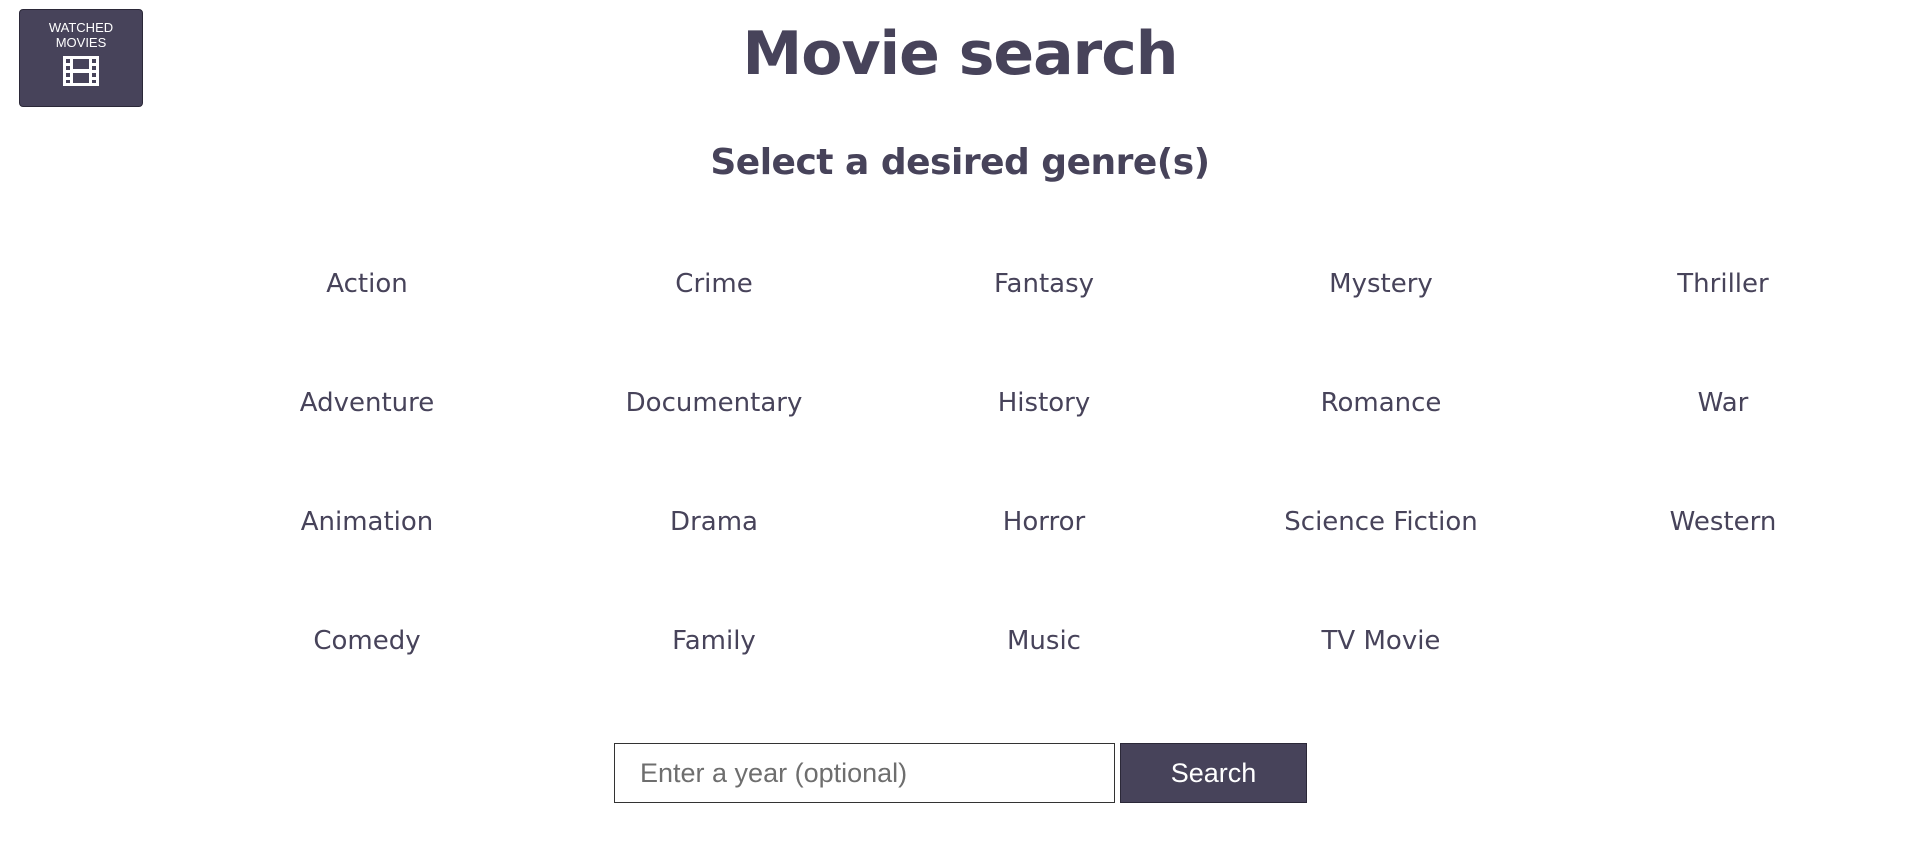  I want to click on genre-fantasy: Fantasy, so click(1044, 284).